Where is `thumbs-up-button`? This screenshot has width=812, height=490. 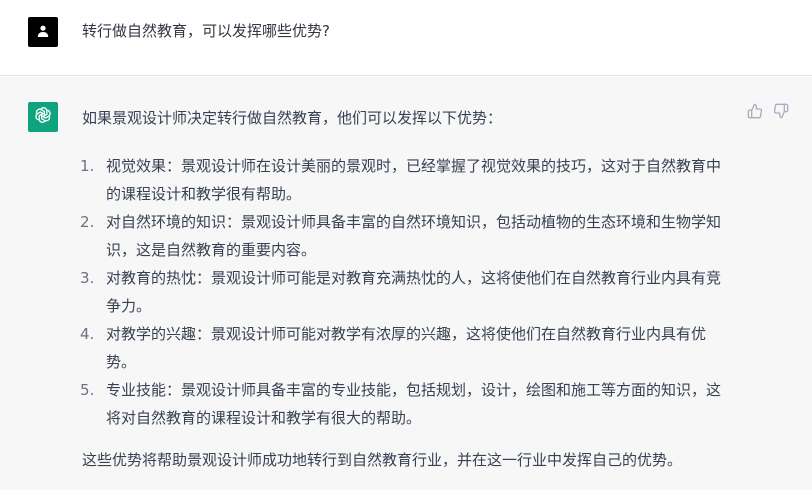
thumbs-up-button is located at coordinates (755, 113).